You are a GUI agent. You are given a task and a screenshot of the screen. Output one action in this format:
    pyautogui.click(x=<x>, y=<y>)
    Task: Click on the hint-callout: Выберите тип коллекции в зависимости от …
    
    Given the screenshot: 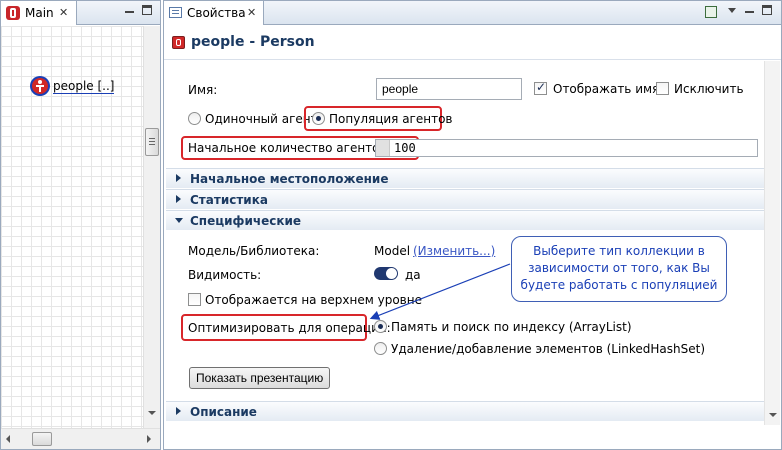 What is the action you would take?
    pyautogui.click(x=619, y=269)
    